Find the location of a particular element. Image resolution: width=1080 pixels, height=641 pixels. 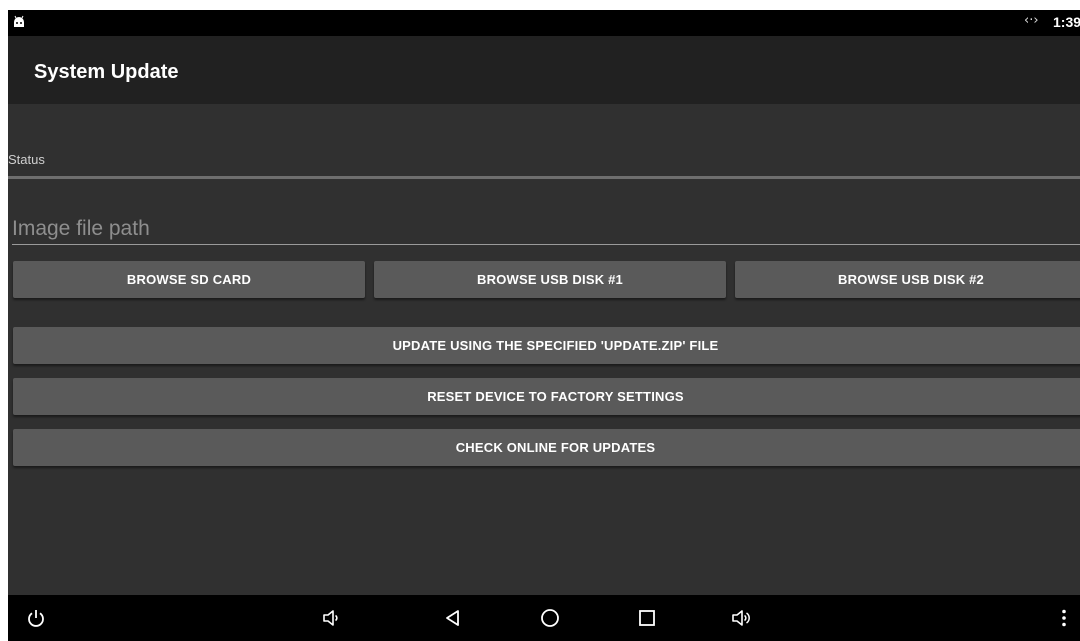

status-divider is located at coordinates (544, 177).